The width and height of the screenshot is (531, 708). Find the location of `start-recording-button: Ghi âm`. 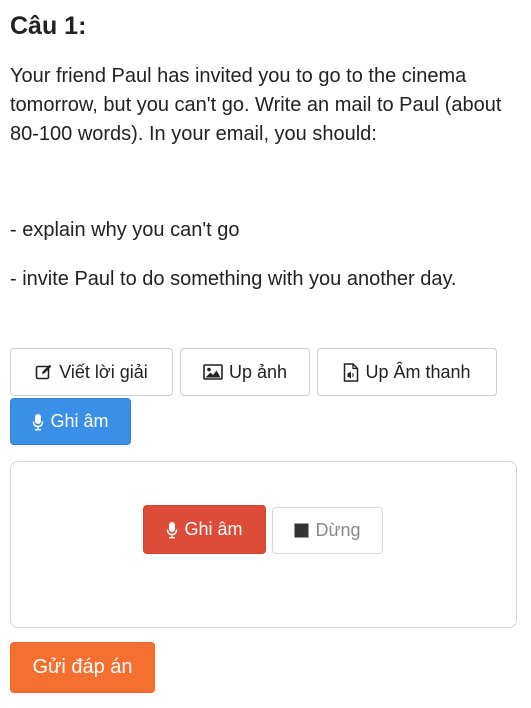

start-recording-button: Ghi âm is located at coordinates (204, 529).